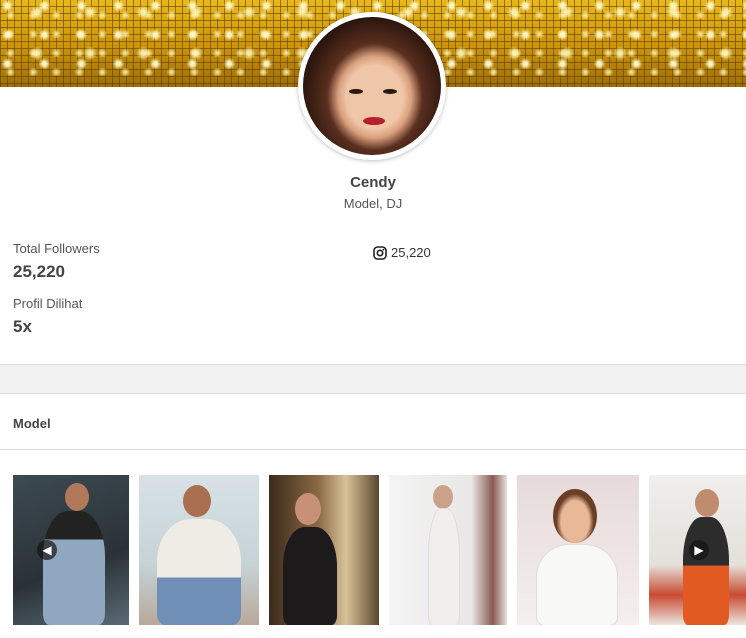 This screenshot has width=746, height=638. I want to click on arrow-left-icon: ◀, so click(47, 550).